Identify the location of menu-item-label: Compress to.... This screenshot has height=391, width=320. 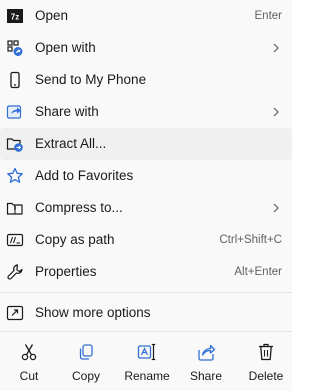
(79, 207).